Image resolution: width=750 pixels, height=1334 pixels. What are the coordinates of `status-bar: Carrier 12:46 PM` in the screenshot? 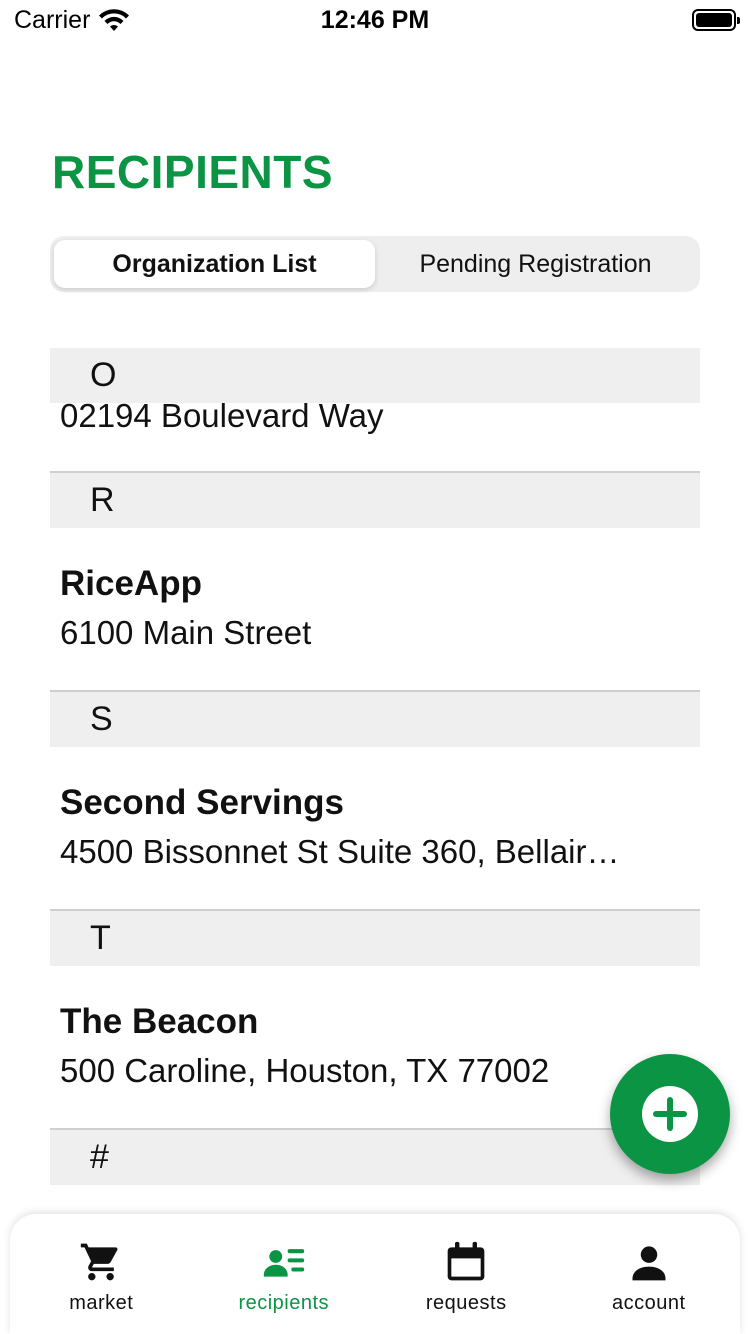 It's located at (375, 20).